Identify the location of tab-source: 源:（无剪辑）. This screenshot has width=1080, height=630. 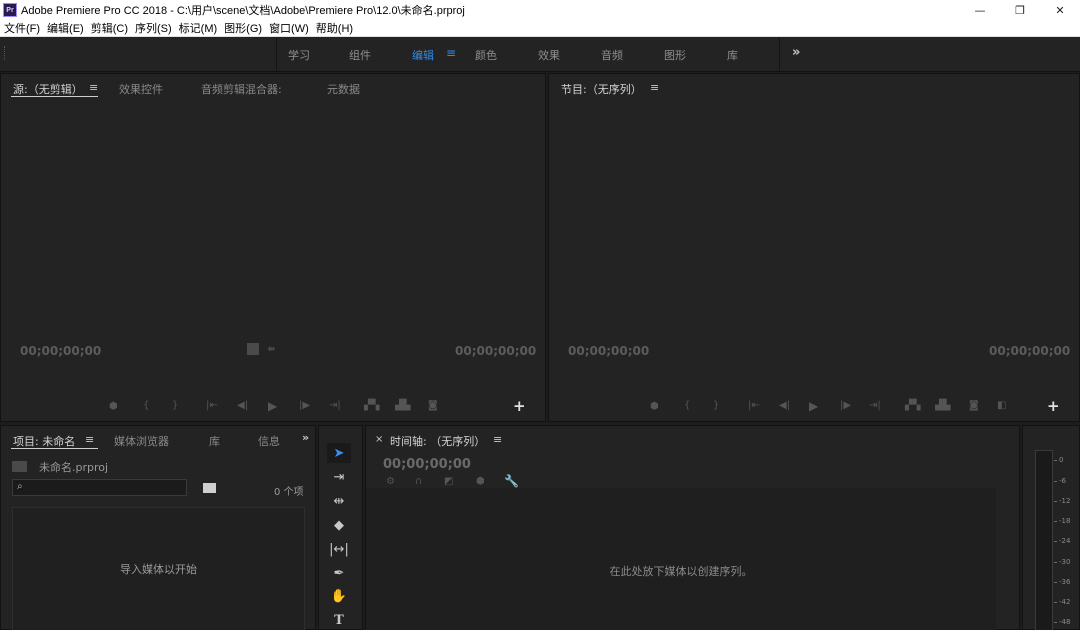
(48, 89).